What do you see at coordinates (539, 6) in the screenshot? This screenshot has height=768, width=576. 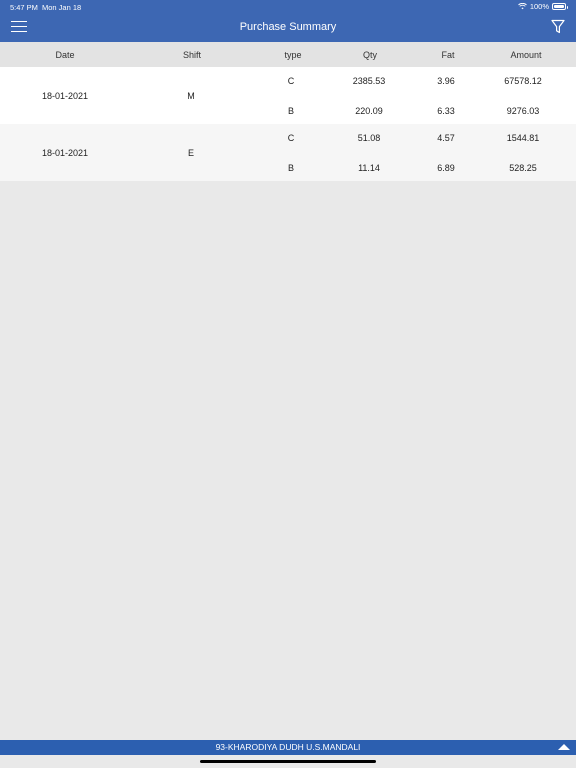 I see `battery-percent: 100%` at bounding box center [539, 6].